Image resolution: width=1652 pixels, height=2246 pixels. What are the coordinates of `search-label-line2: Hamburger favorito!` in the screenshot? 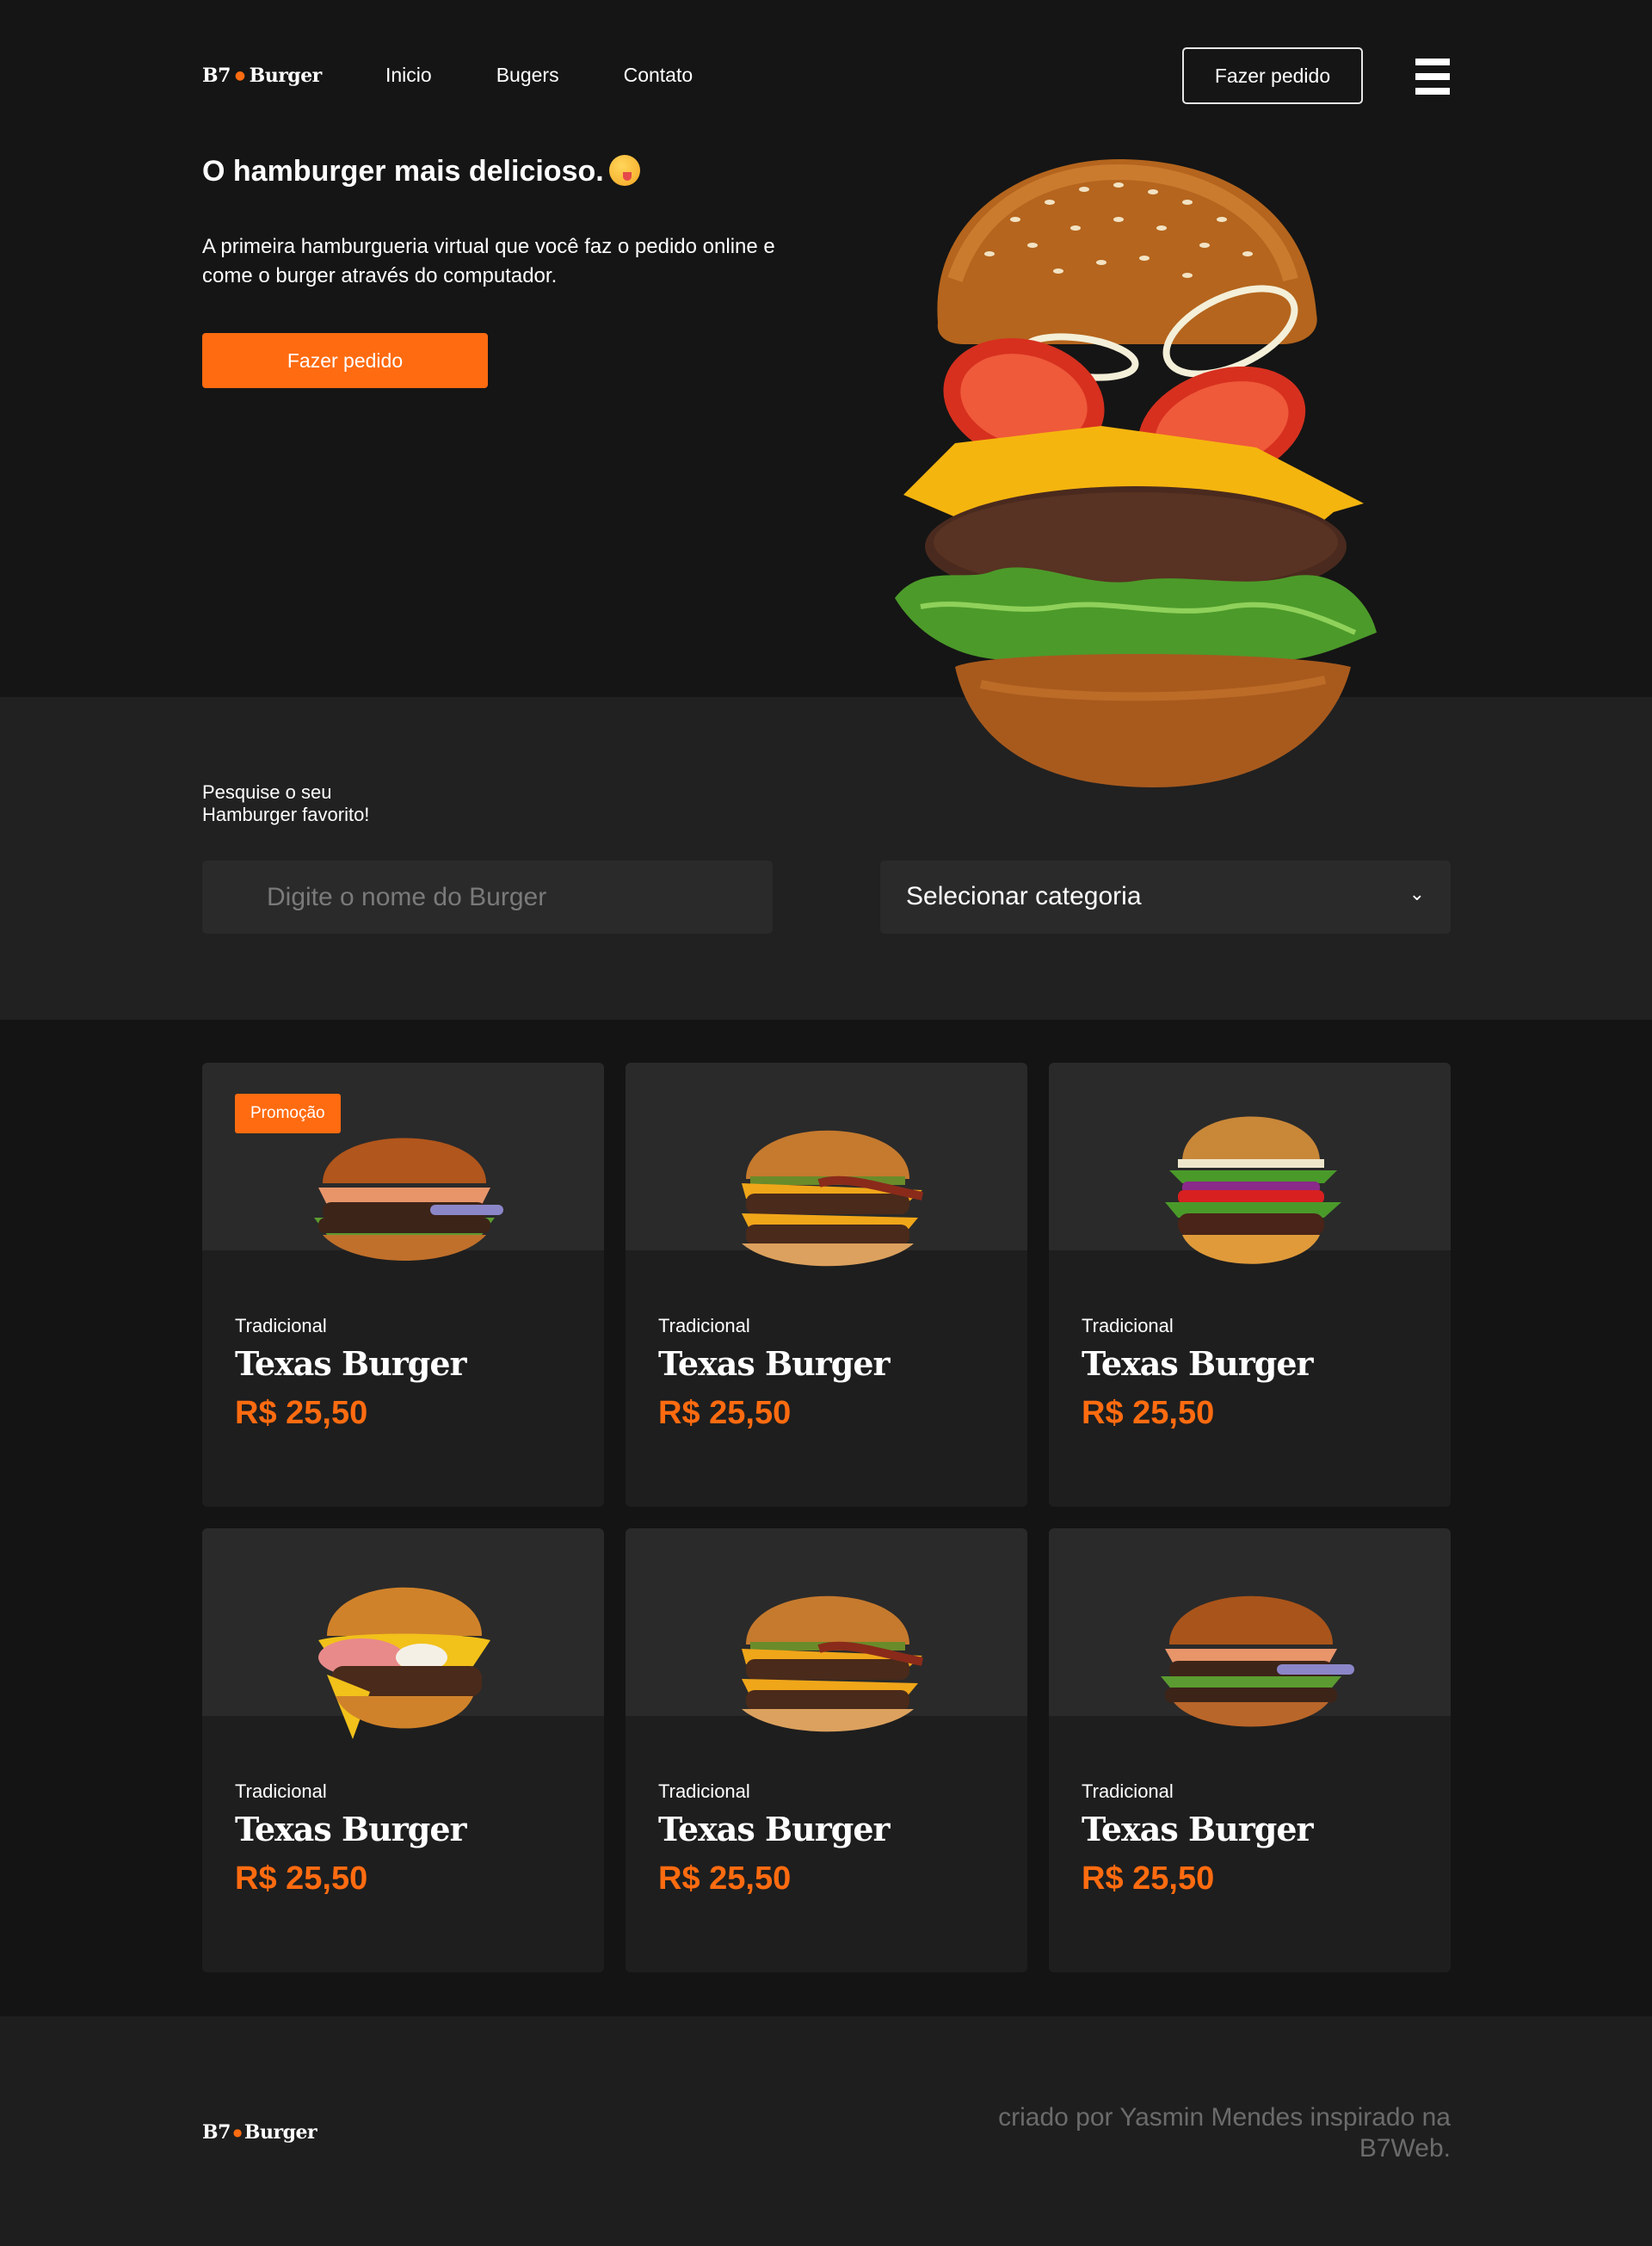 It's located at (286, 814).